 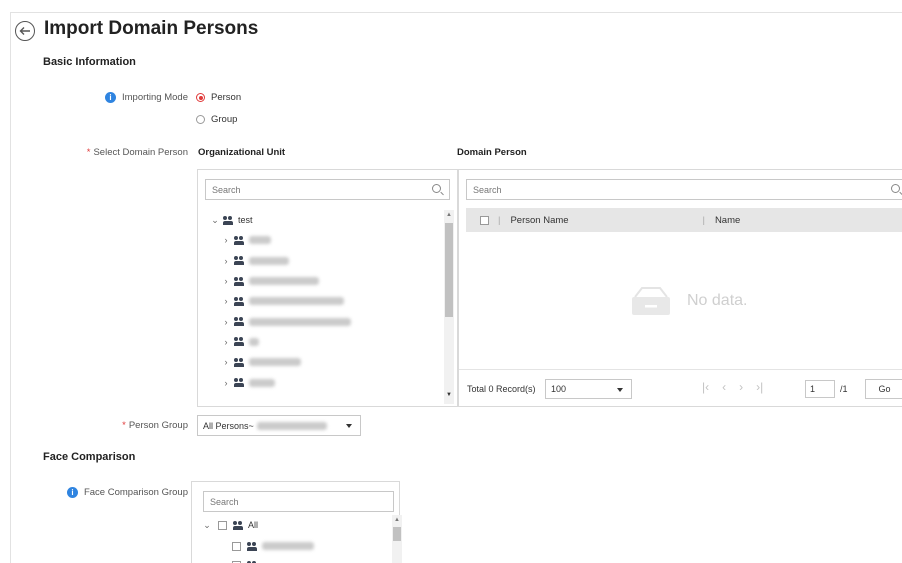 I want to click on empty-state-text: No data., so click(x=717, y=300).